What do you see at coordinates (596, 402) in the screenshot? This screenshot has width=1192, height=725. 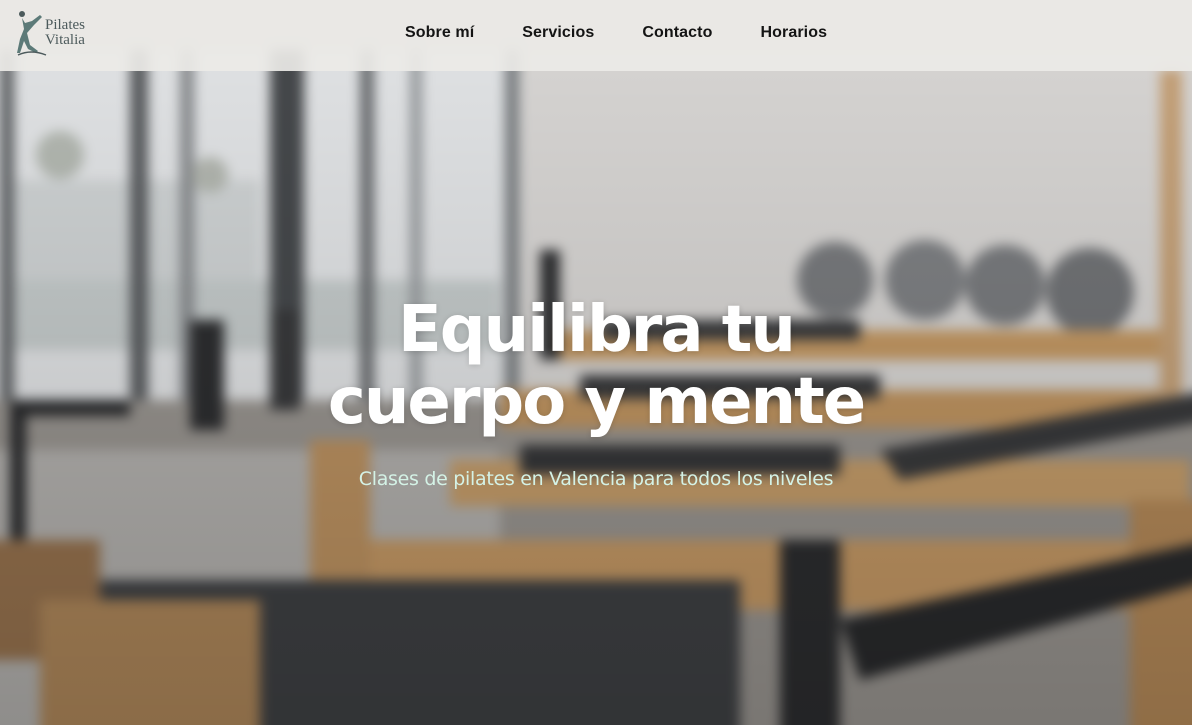 I see `hero-title-line2: cuerpo y mente` at bounding box center [596, 402].